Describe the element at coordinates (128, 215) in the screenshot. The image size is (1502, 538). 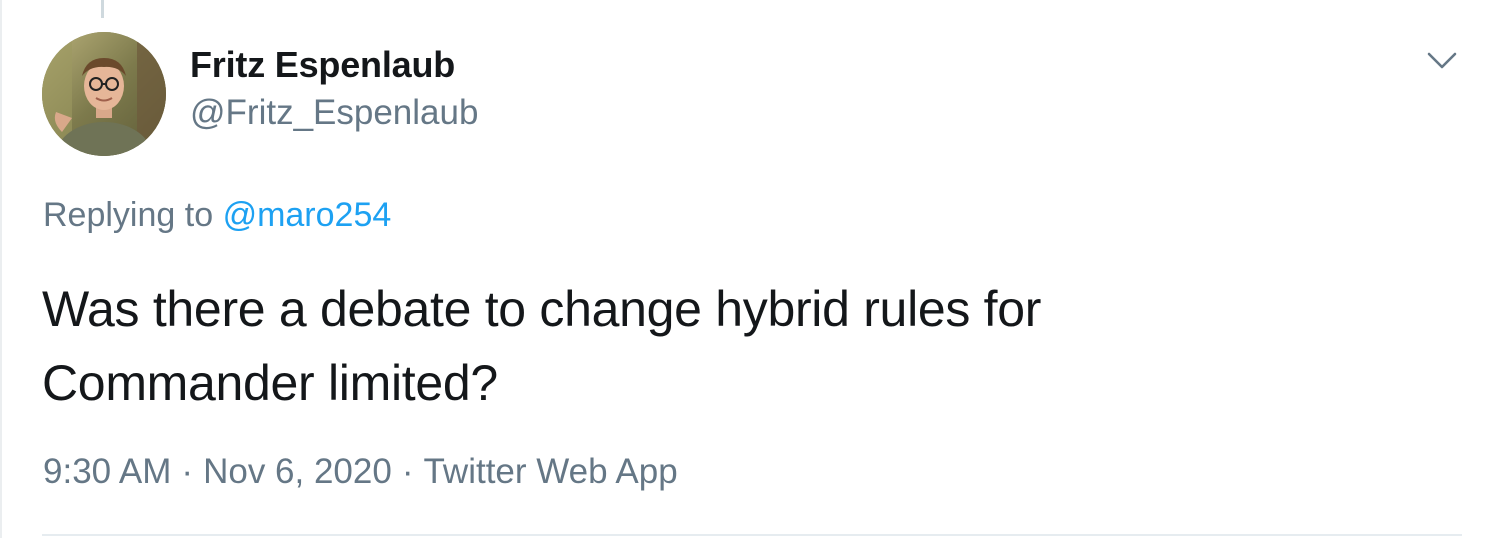
I see `reply-context-prefix: Replying to` at that location.